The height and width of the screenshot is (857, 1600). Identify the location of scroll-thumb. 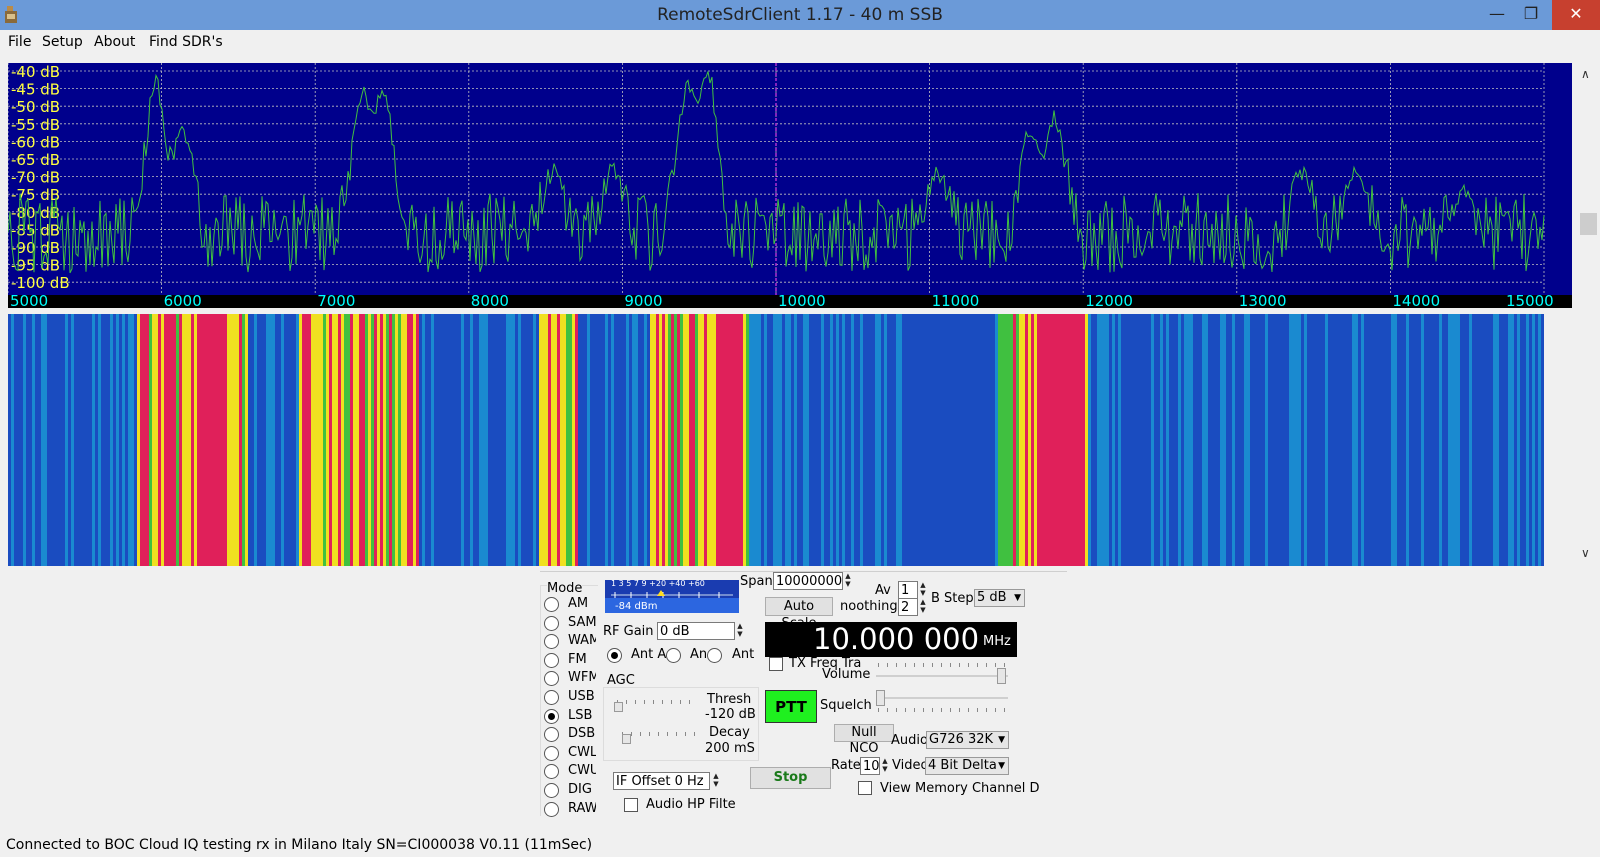
(1588, 224).